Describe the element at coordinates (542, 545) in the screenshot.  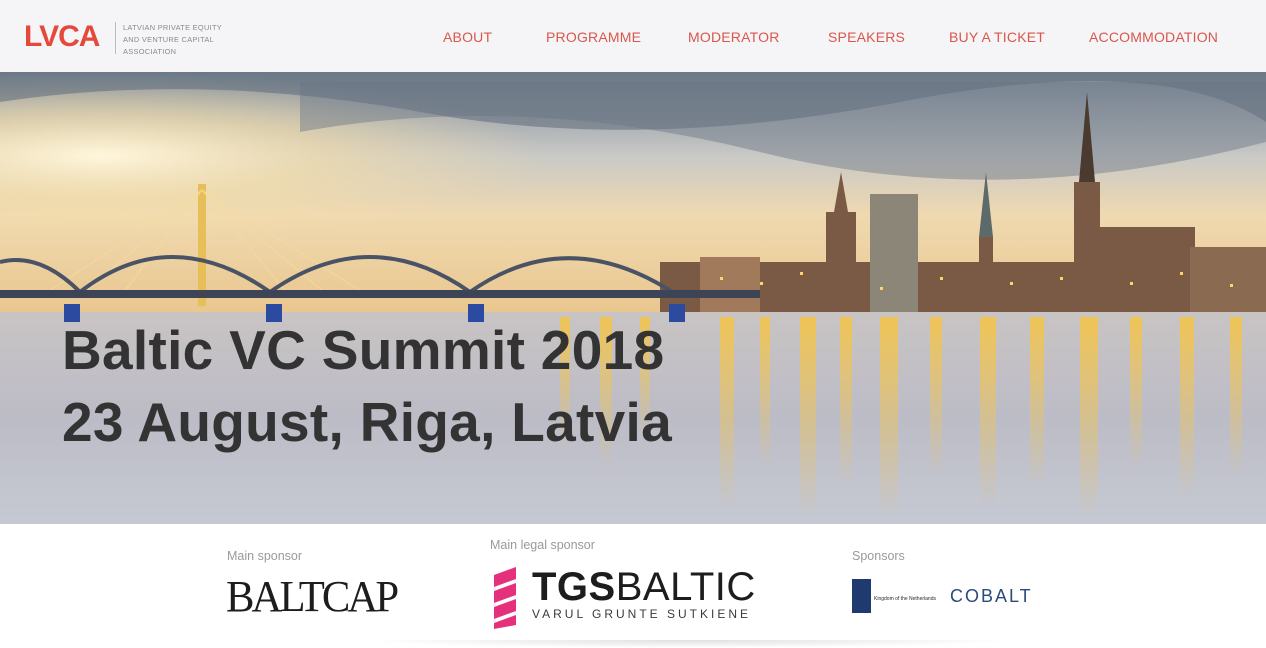
I see `main-legal-sponsor-label: Main legal sponsor` at that location.